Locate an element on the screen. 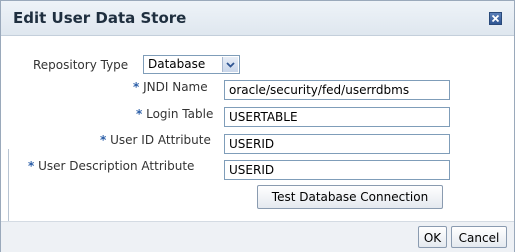  user-description-attribute-label: * User Description Attribute is located at coordinates (111, 166).